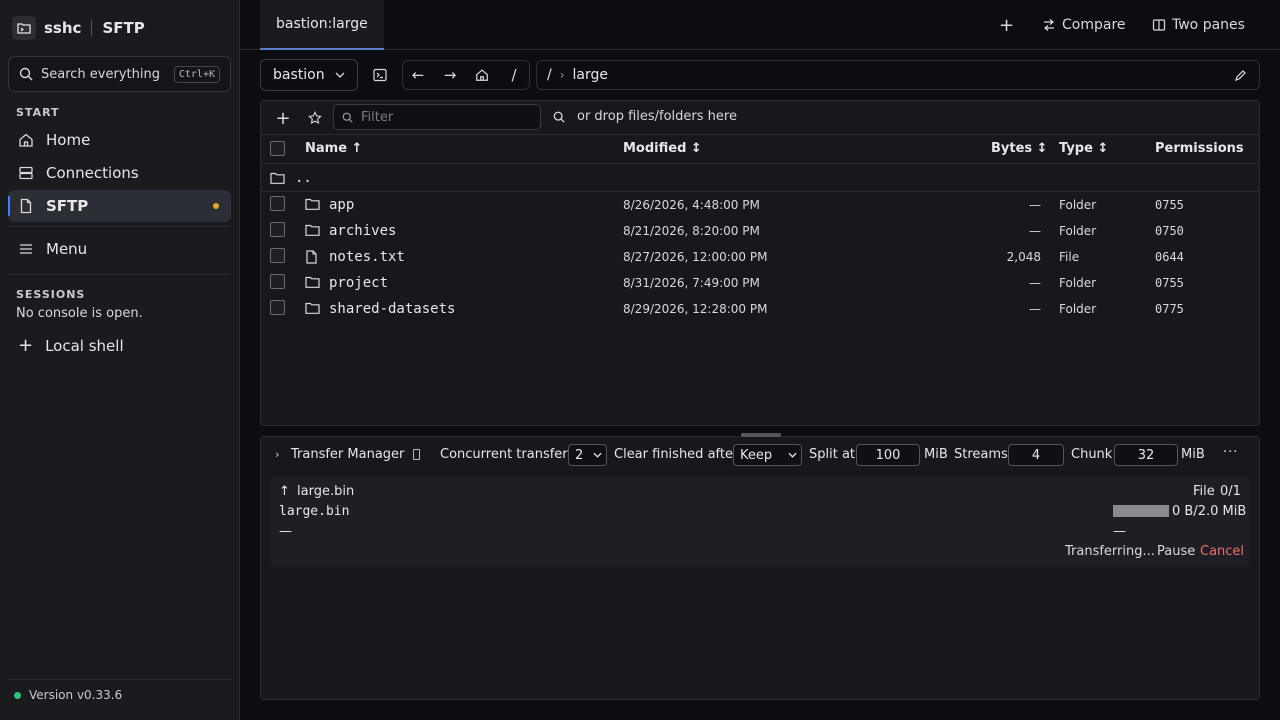 The width and height of the screenshot is (1280, 720). Describe the element at coordinates (590, 75) in the screenshot. I see `breadcrumb-current: large` at that location.